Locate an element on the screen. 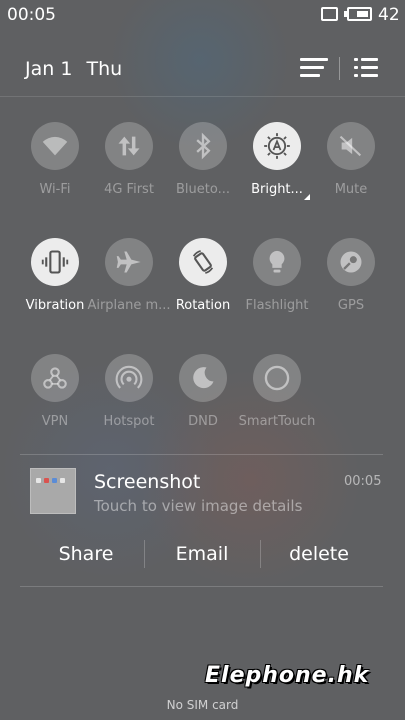  day-label: Thu is located at coordinates (104, 69).